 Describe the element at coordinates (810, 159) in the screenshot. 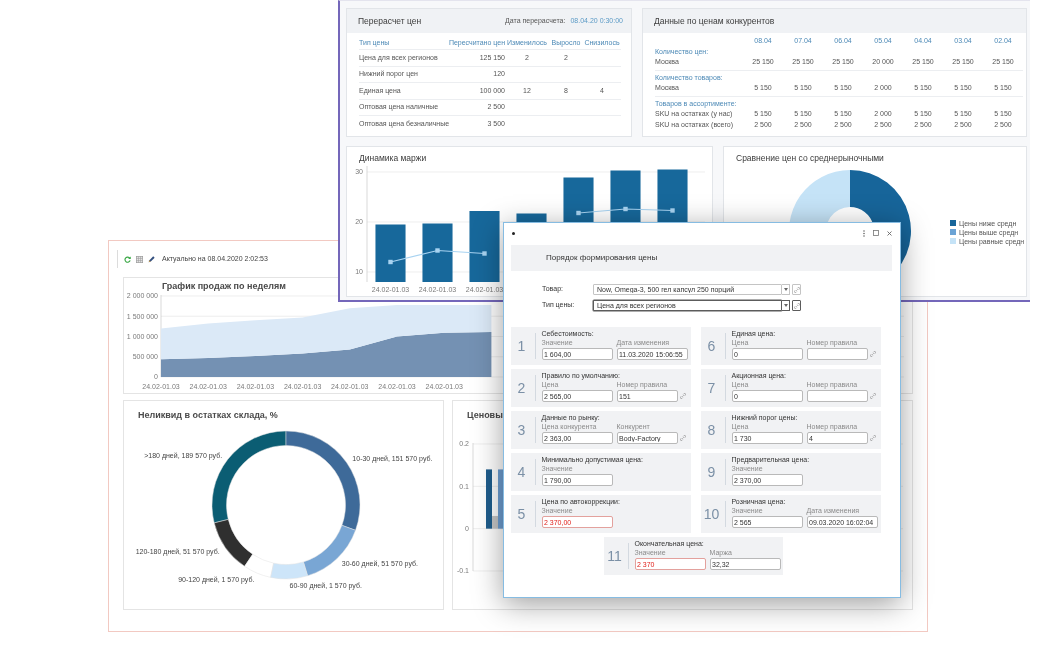

I see `chart-title: Сравнение цен со среднерыночными` at that location.